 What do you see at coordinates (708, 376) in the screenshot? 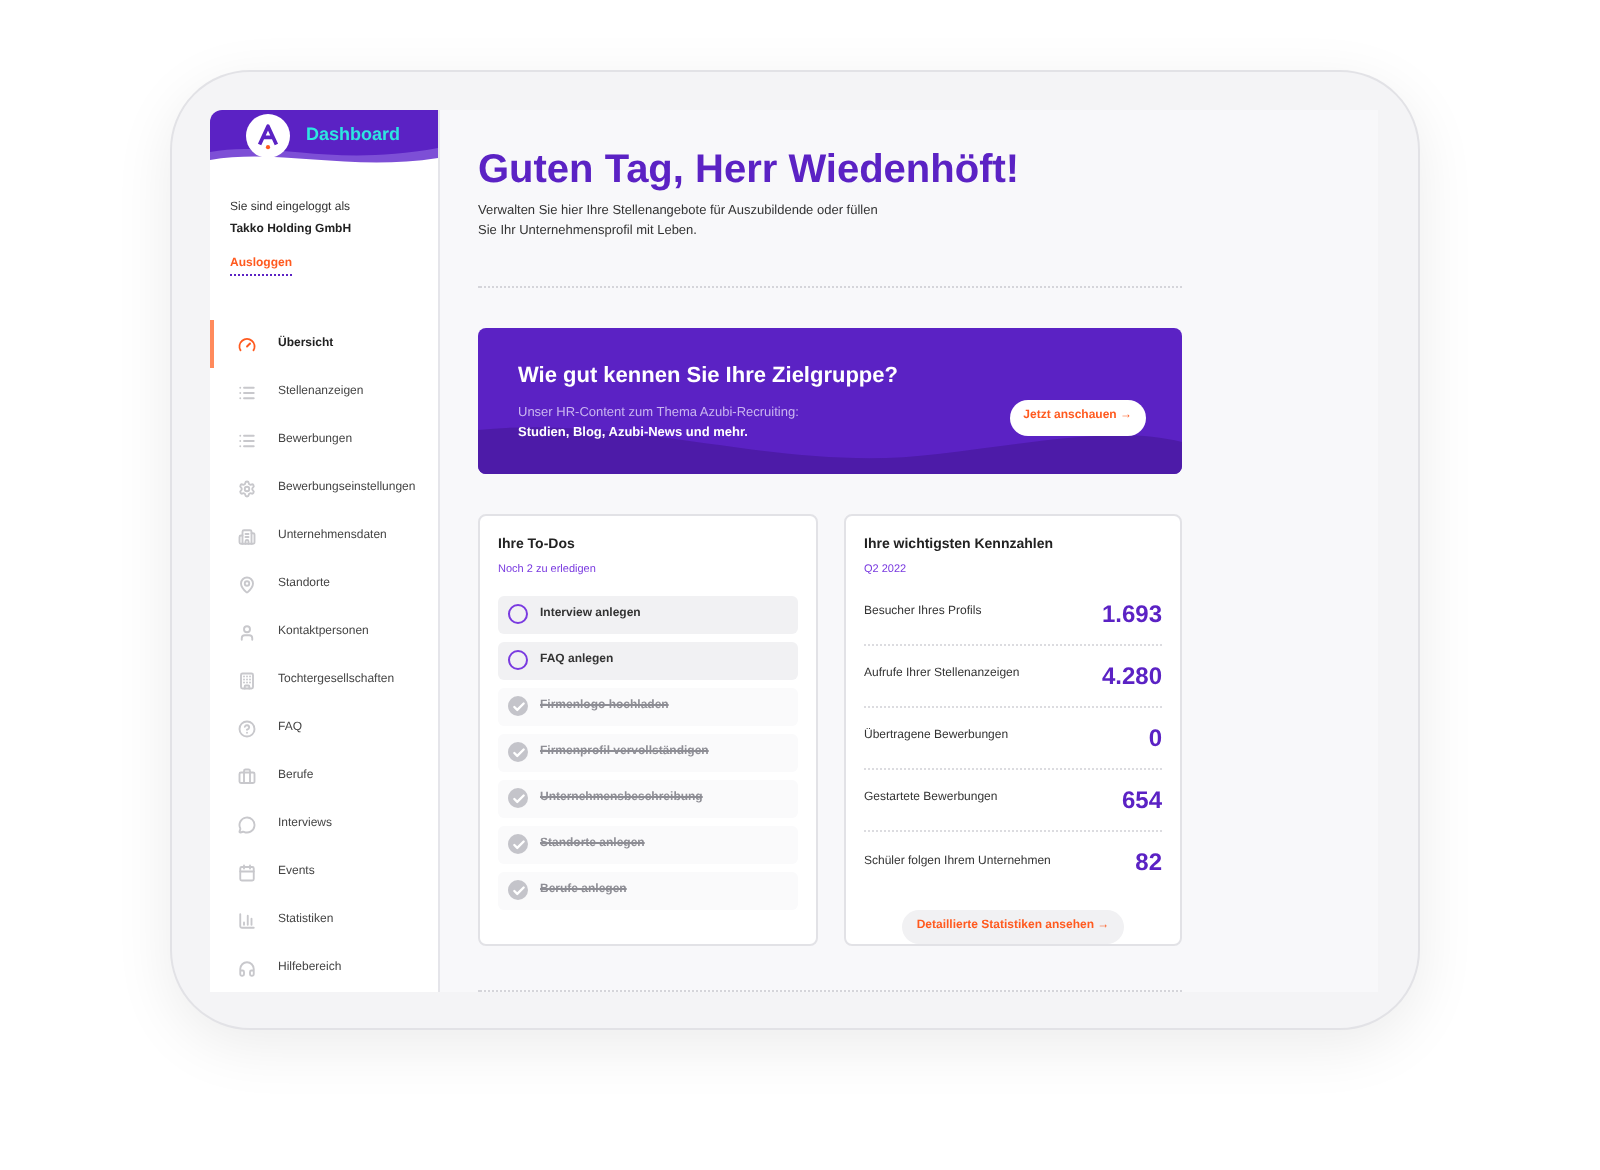
I see `banner-title: Wie gut kennen Sie Ihre Zielgruppe?` at bounding box center [708, 376].